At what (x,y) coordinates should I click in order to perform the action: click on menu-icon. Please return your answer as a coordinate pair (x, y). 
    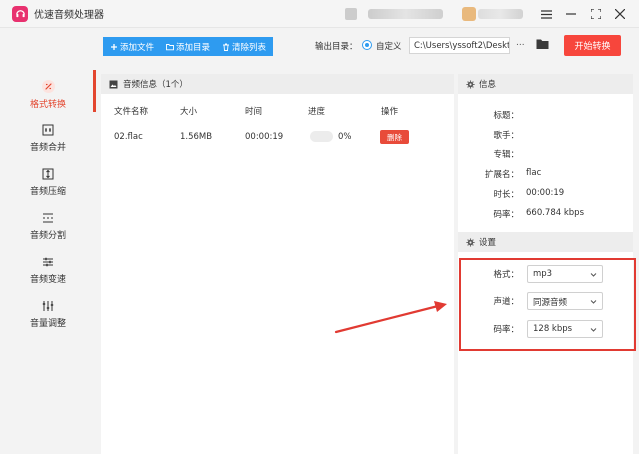
    Looking at the image, I should click on (546, 14).